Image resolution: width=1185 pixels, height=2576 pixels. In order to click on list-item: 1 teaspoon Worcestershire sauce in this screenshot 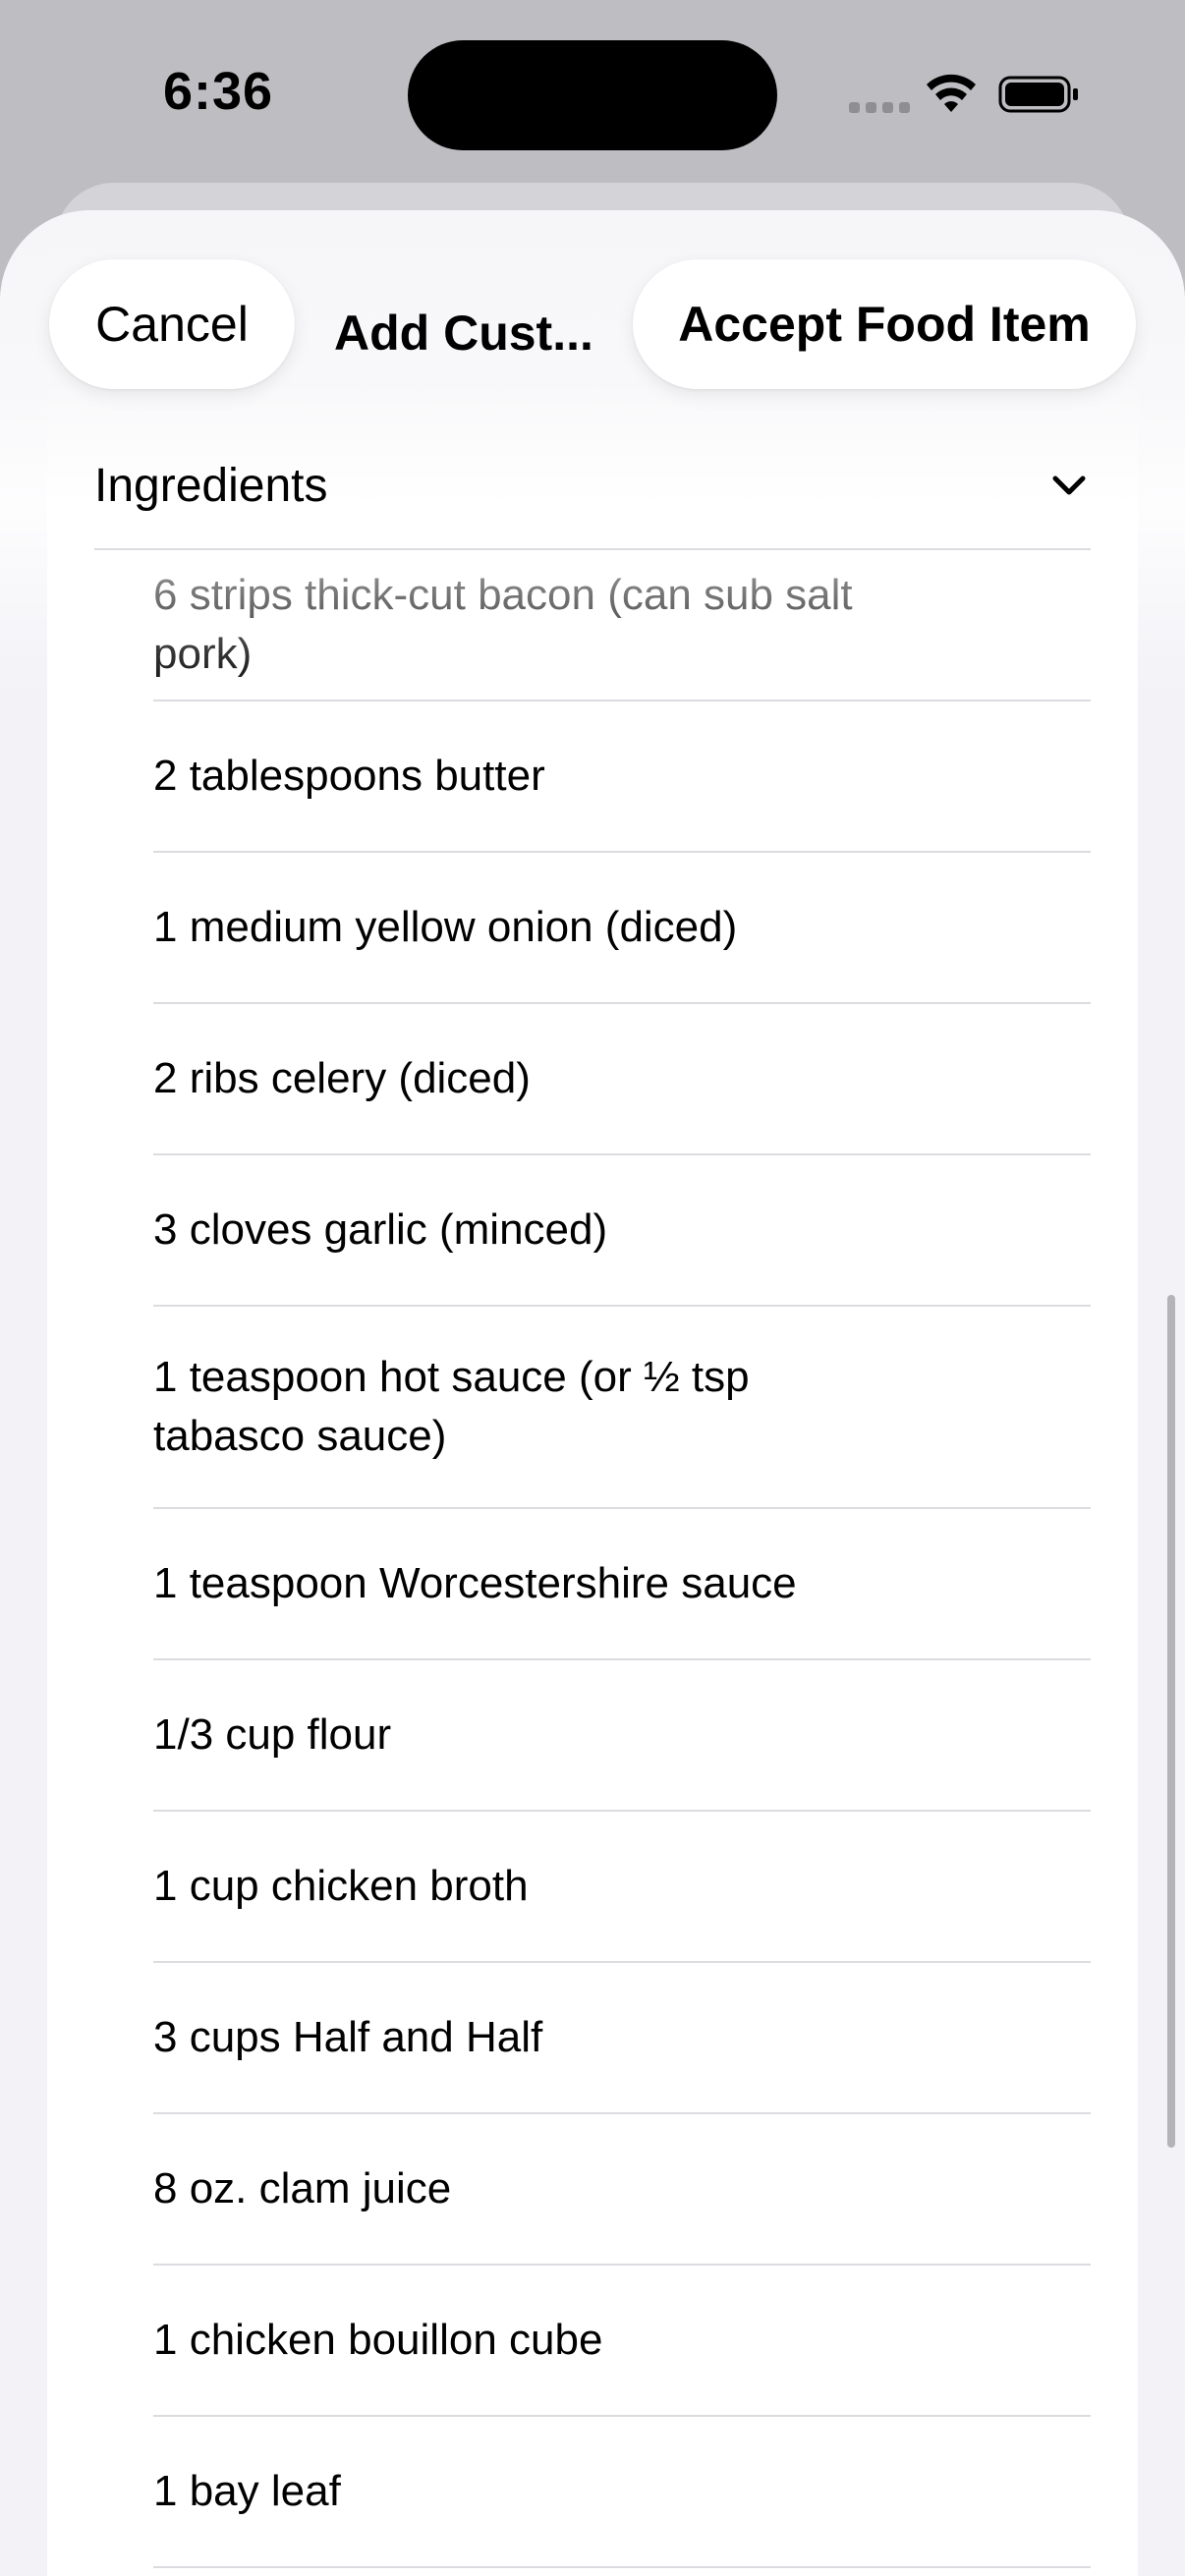, I will do `click(622, 1584)`.